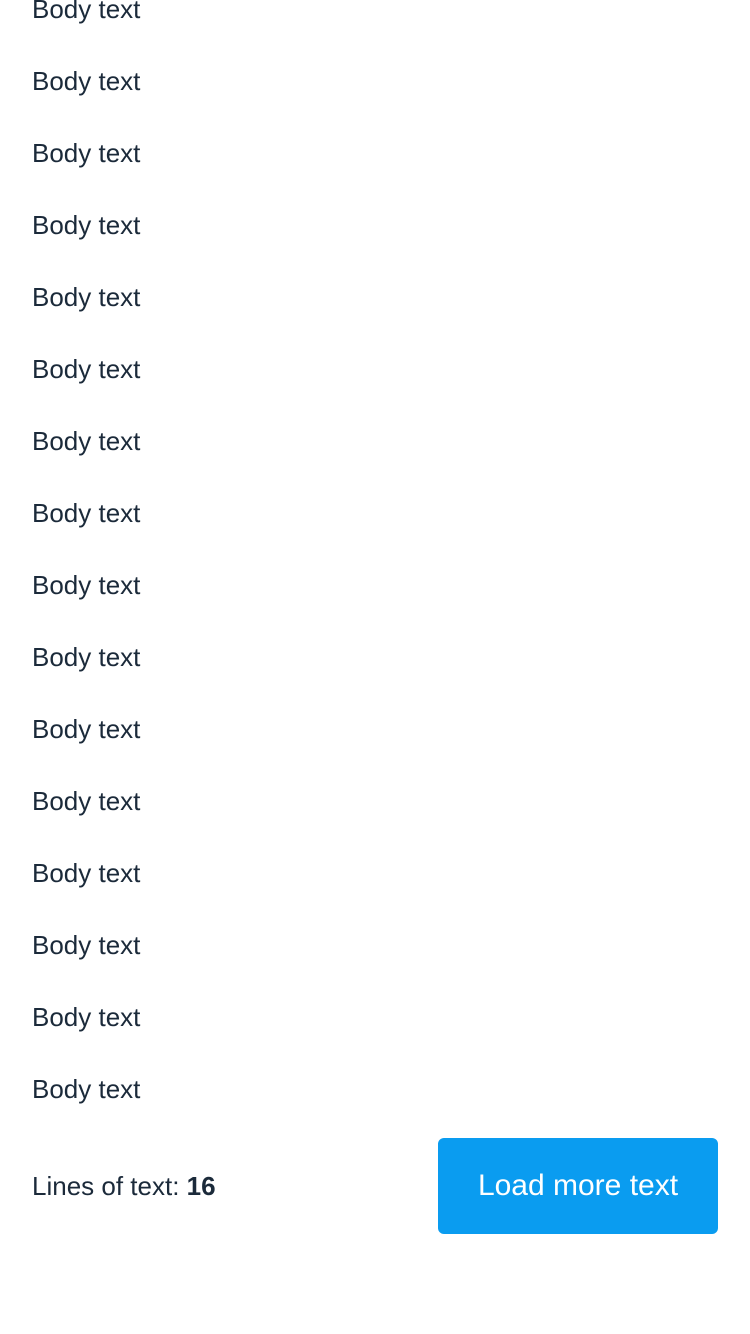 Image resolution: width=750 pixels, height=1334 pixels. What do you see at coordinates (375, 1186) in the screenshot?
I see `footer-bar: Lines of text: 16 Load more text` at bounding box center [375, 1186].